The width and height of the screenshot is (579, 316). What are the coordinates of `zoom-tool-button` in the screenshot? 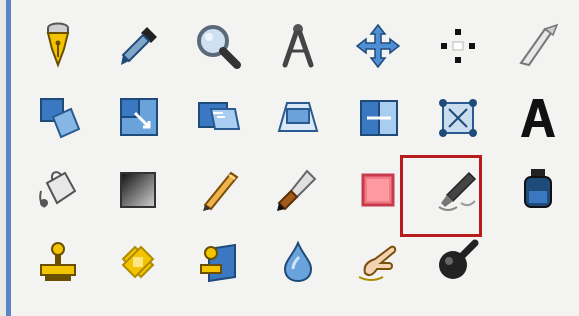 It's located at (218, 46).